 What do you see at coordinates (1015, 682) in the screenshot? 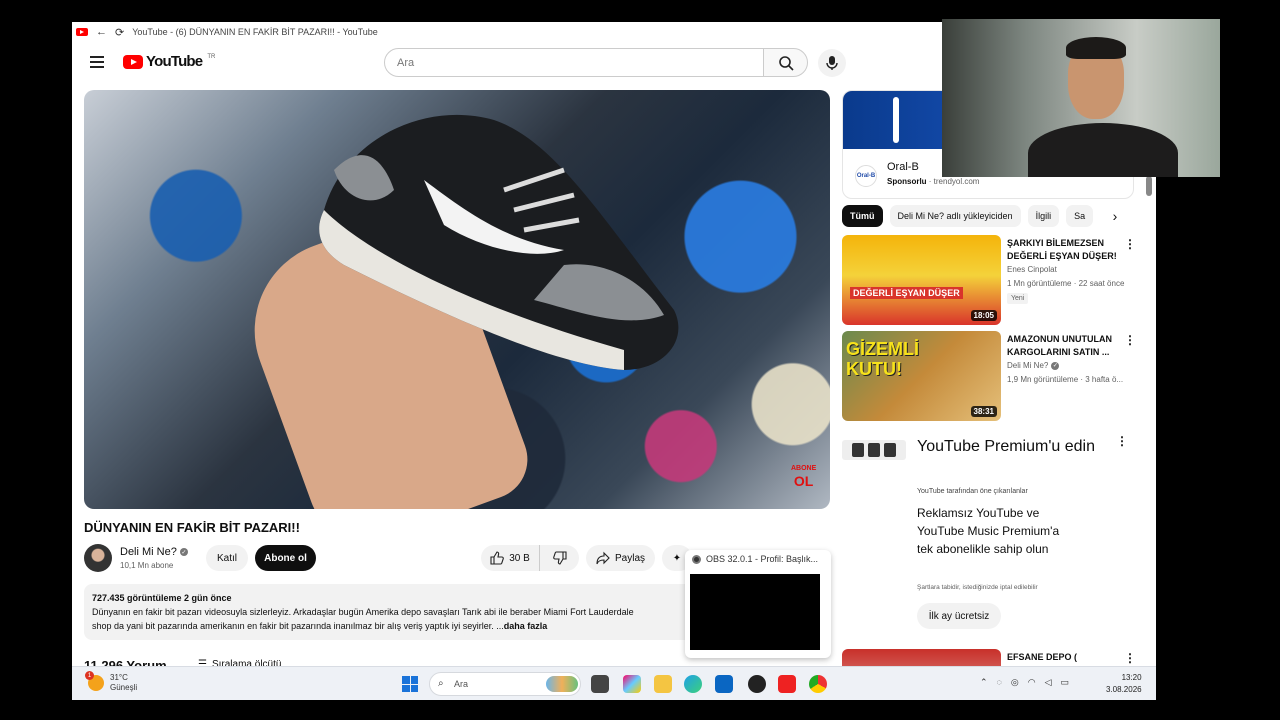
I see `language-icon: ◎` at bounding box center [1015, 682].